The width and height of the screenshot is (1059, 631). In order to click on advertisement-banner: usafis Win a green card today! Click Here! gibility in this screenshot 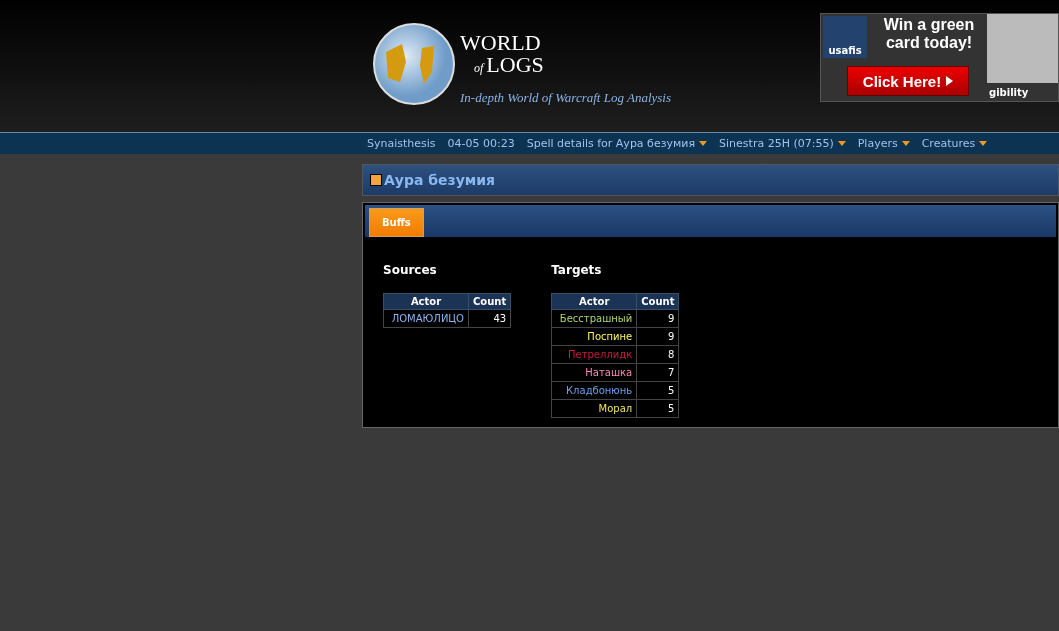, I will do `click(939, 57)`.